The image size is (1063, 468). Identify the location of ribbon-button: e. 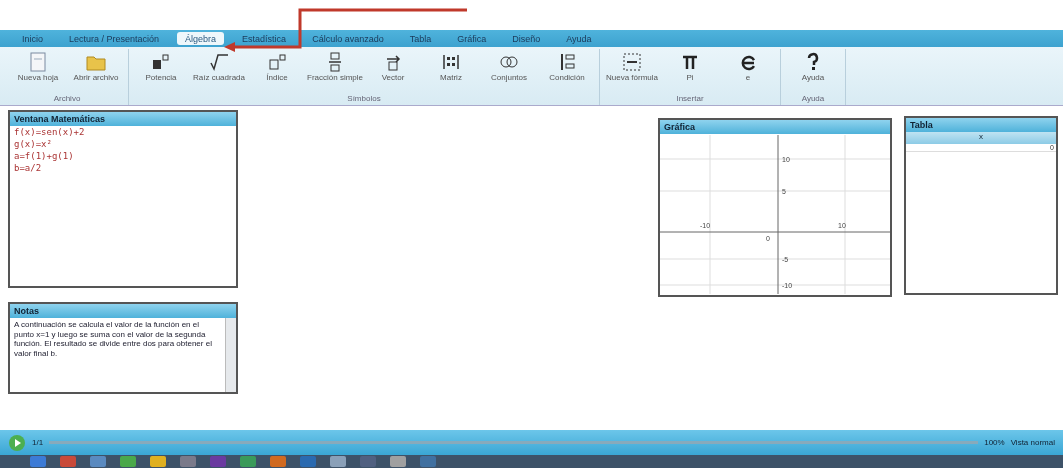
(748, 71).